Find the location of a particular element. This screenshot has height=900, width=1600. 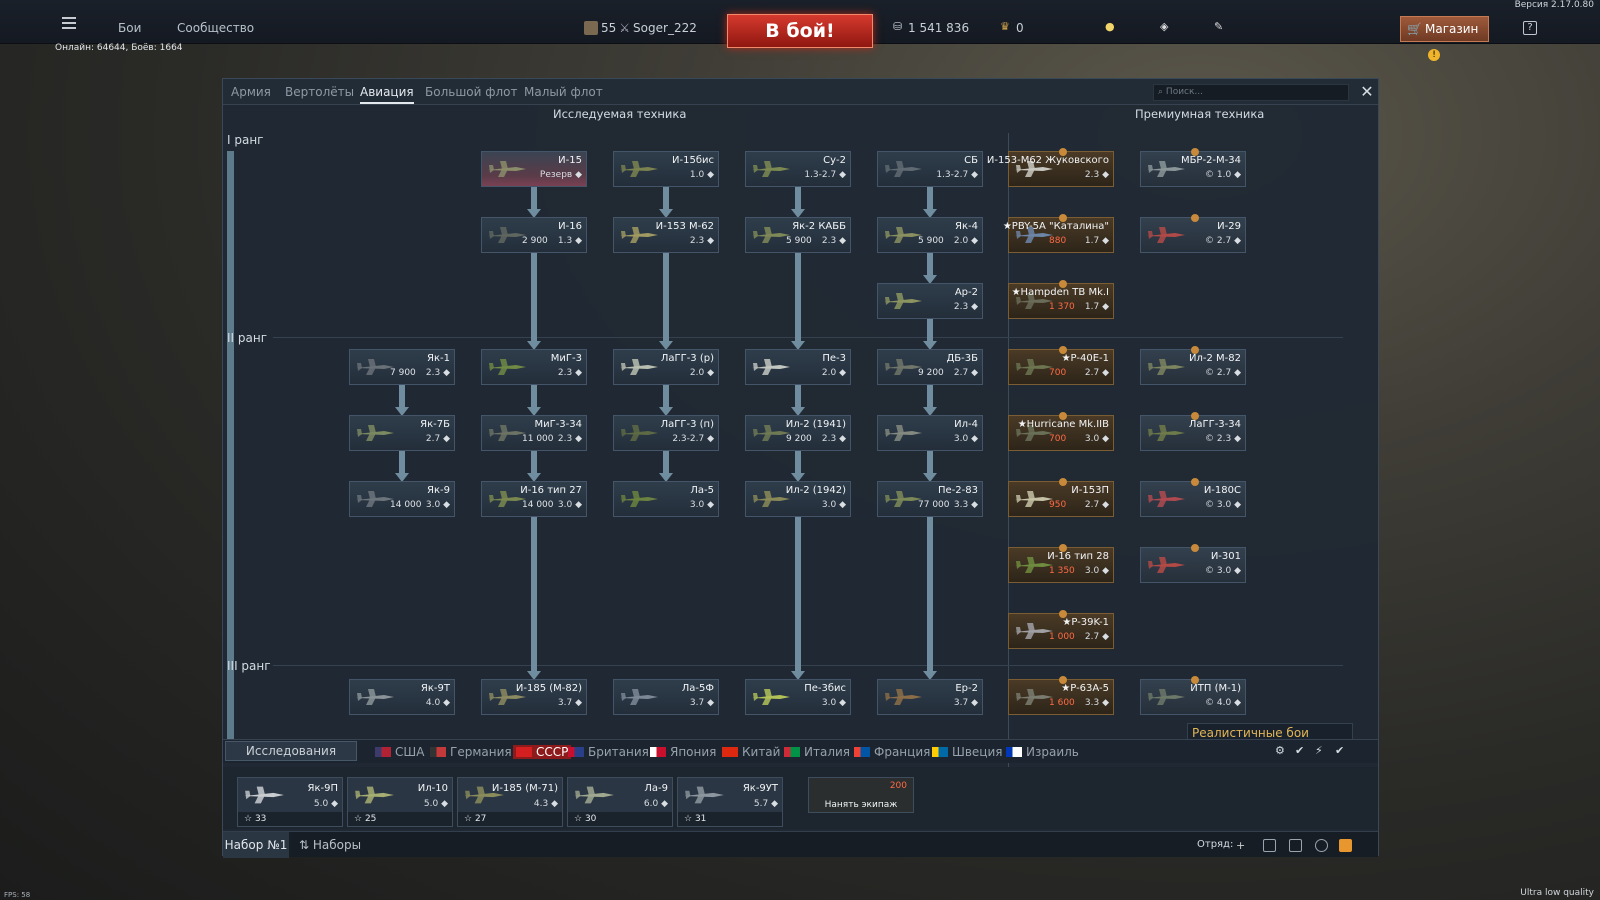

presets-button: ⇅ Наборы is located at coordinates (330, 845).